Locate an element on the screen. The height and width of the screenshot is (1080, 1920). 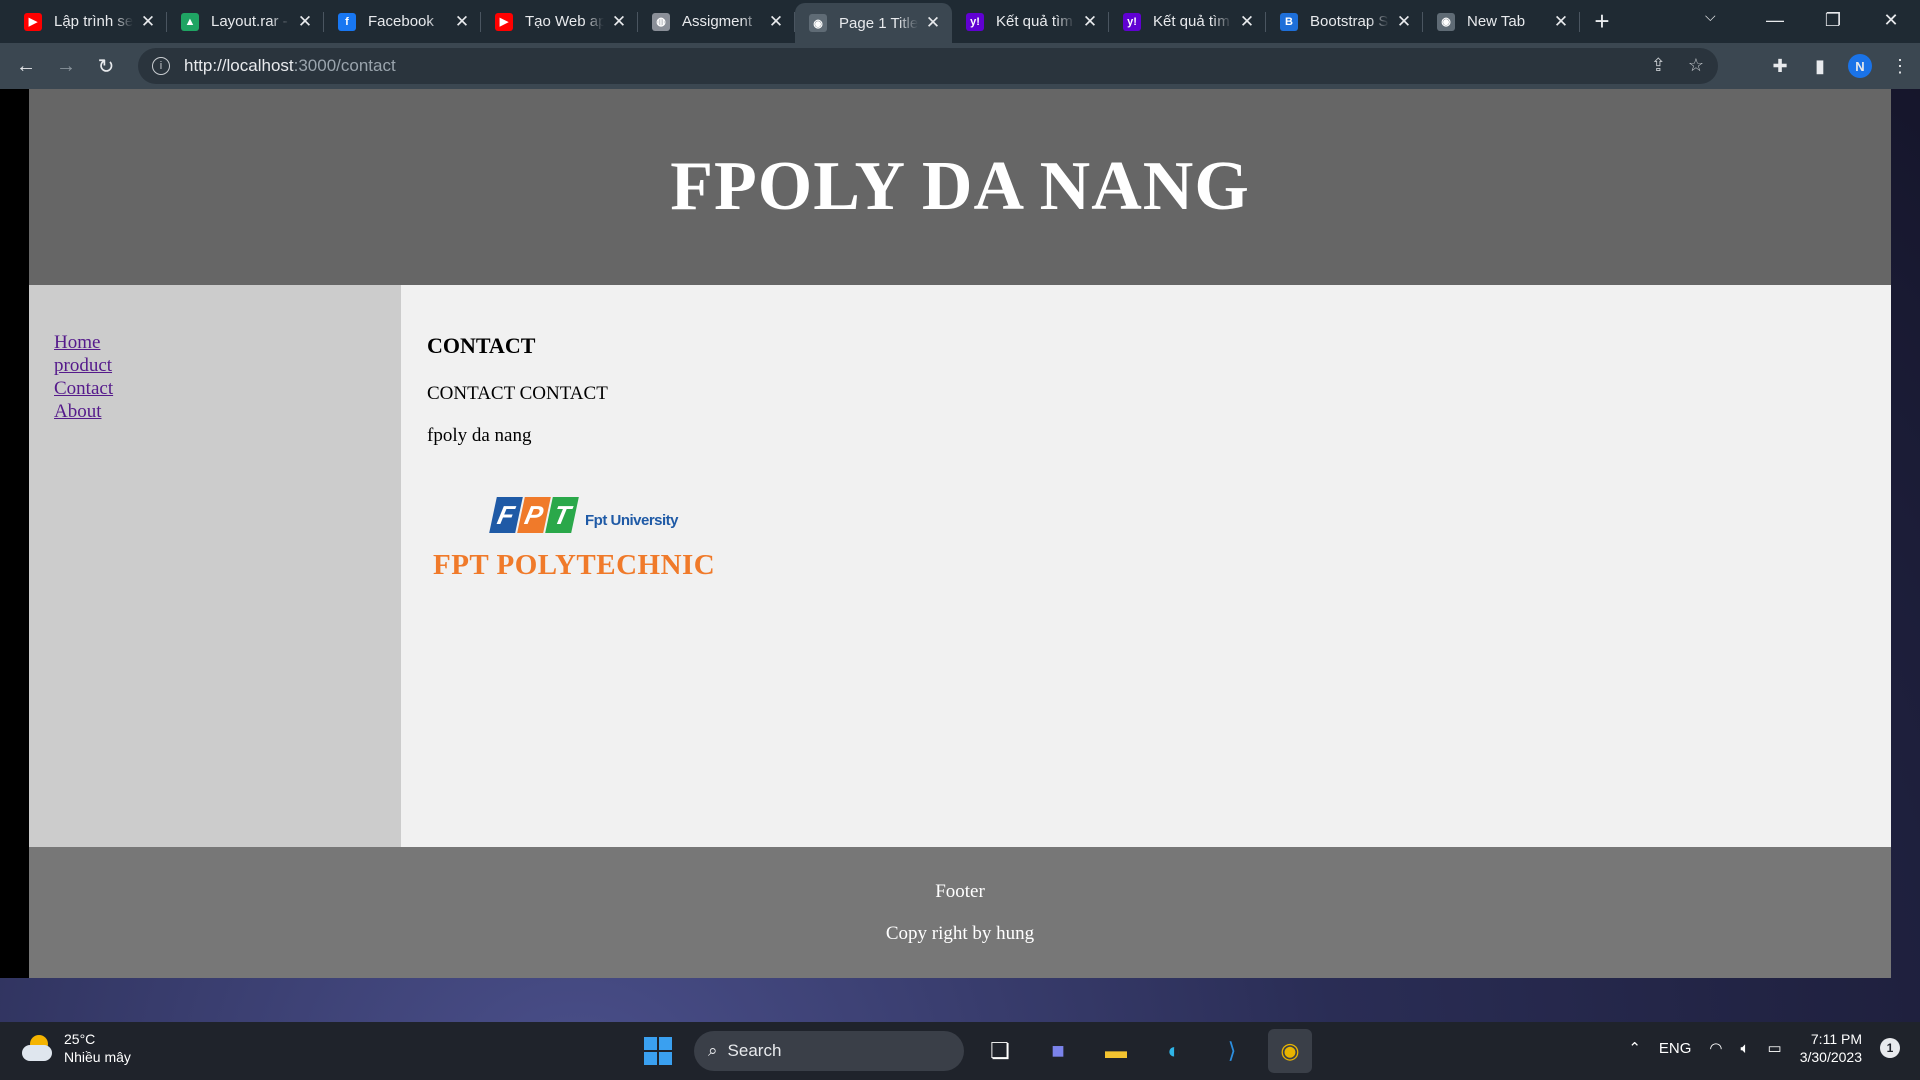
tab-title: New Tab is located at coordinates (1496, 21).